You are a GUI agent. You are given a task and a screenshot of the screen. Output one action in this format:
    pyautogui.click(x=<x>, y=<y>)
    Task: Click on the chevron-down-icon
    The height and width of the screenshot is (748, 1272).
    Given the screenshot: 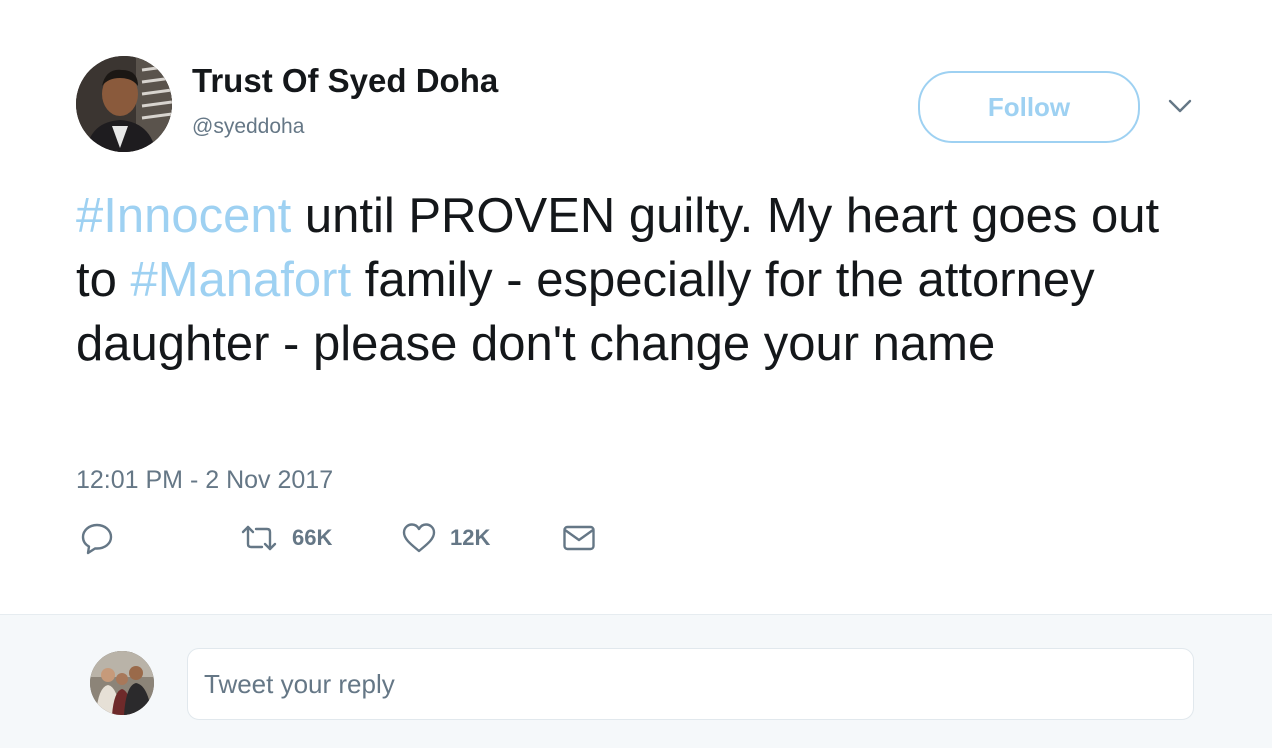 What is the action you would take?
    pyautogui.click(x=1180, y=106)
    